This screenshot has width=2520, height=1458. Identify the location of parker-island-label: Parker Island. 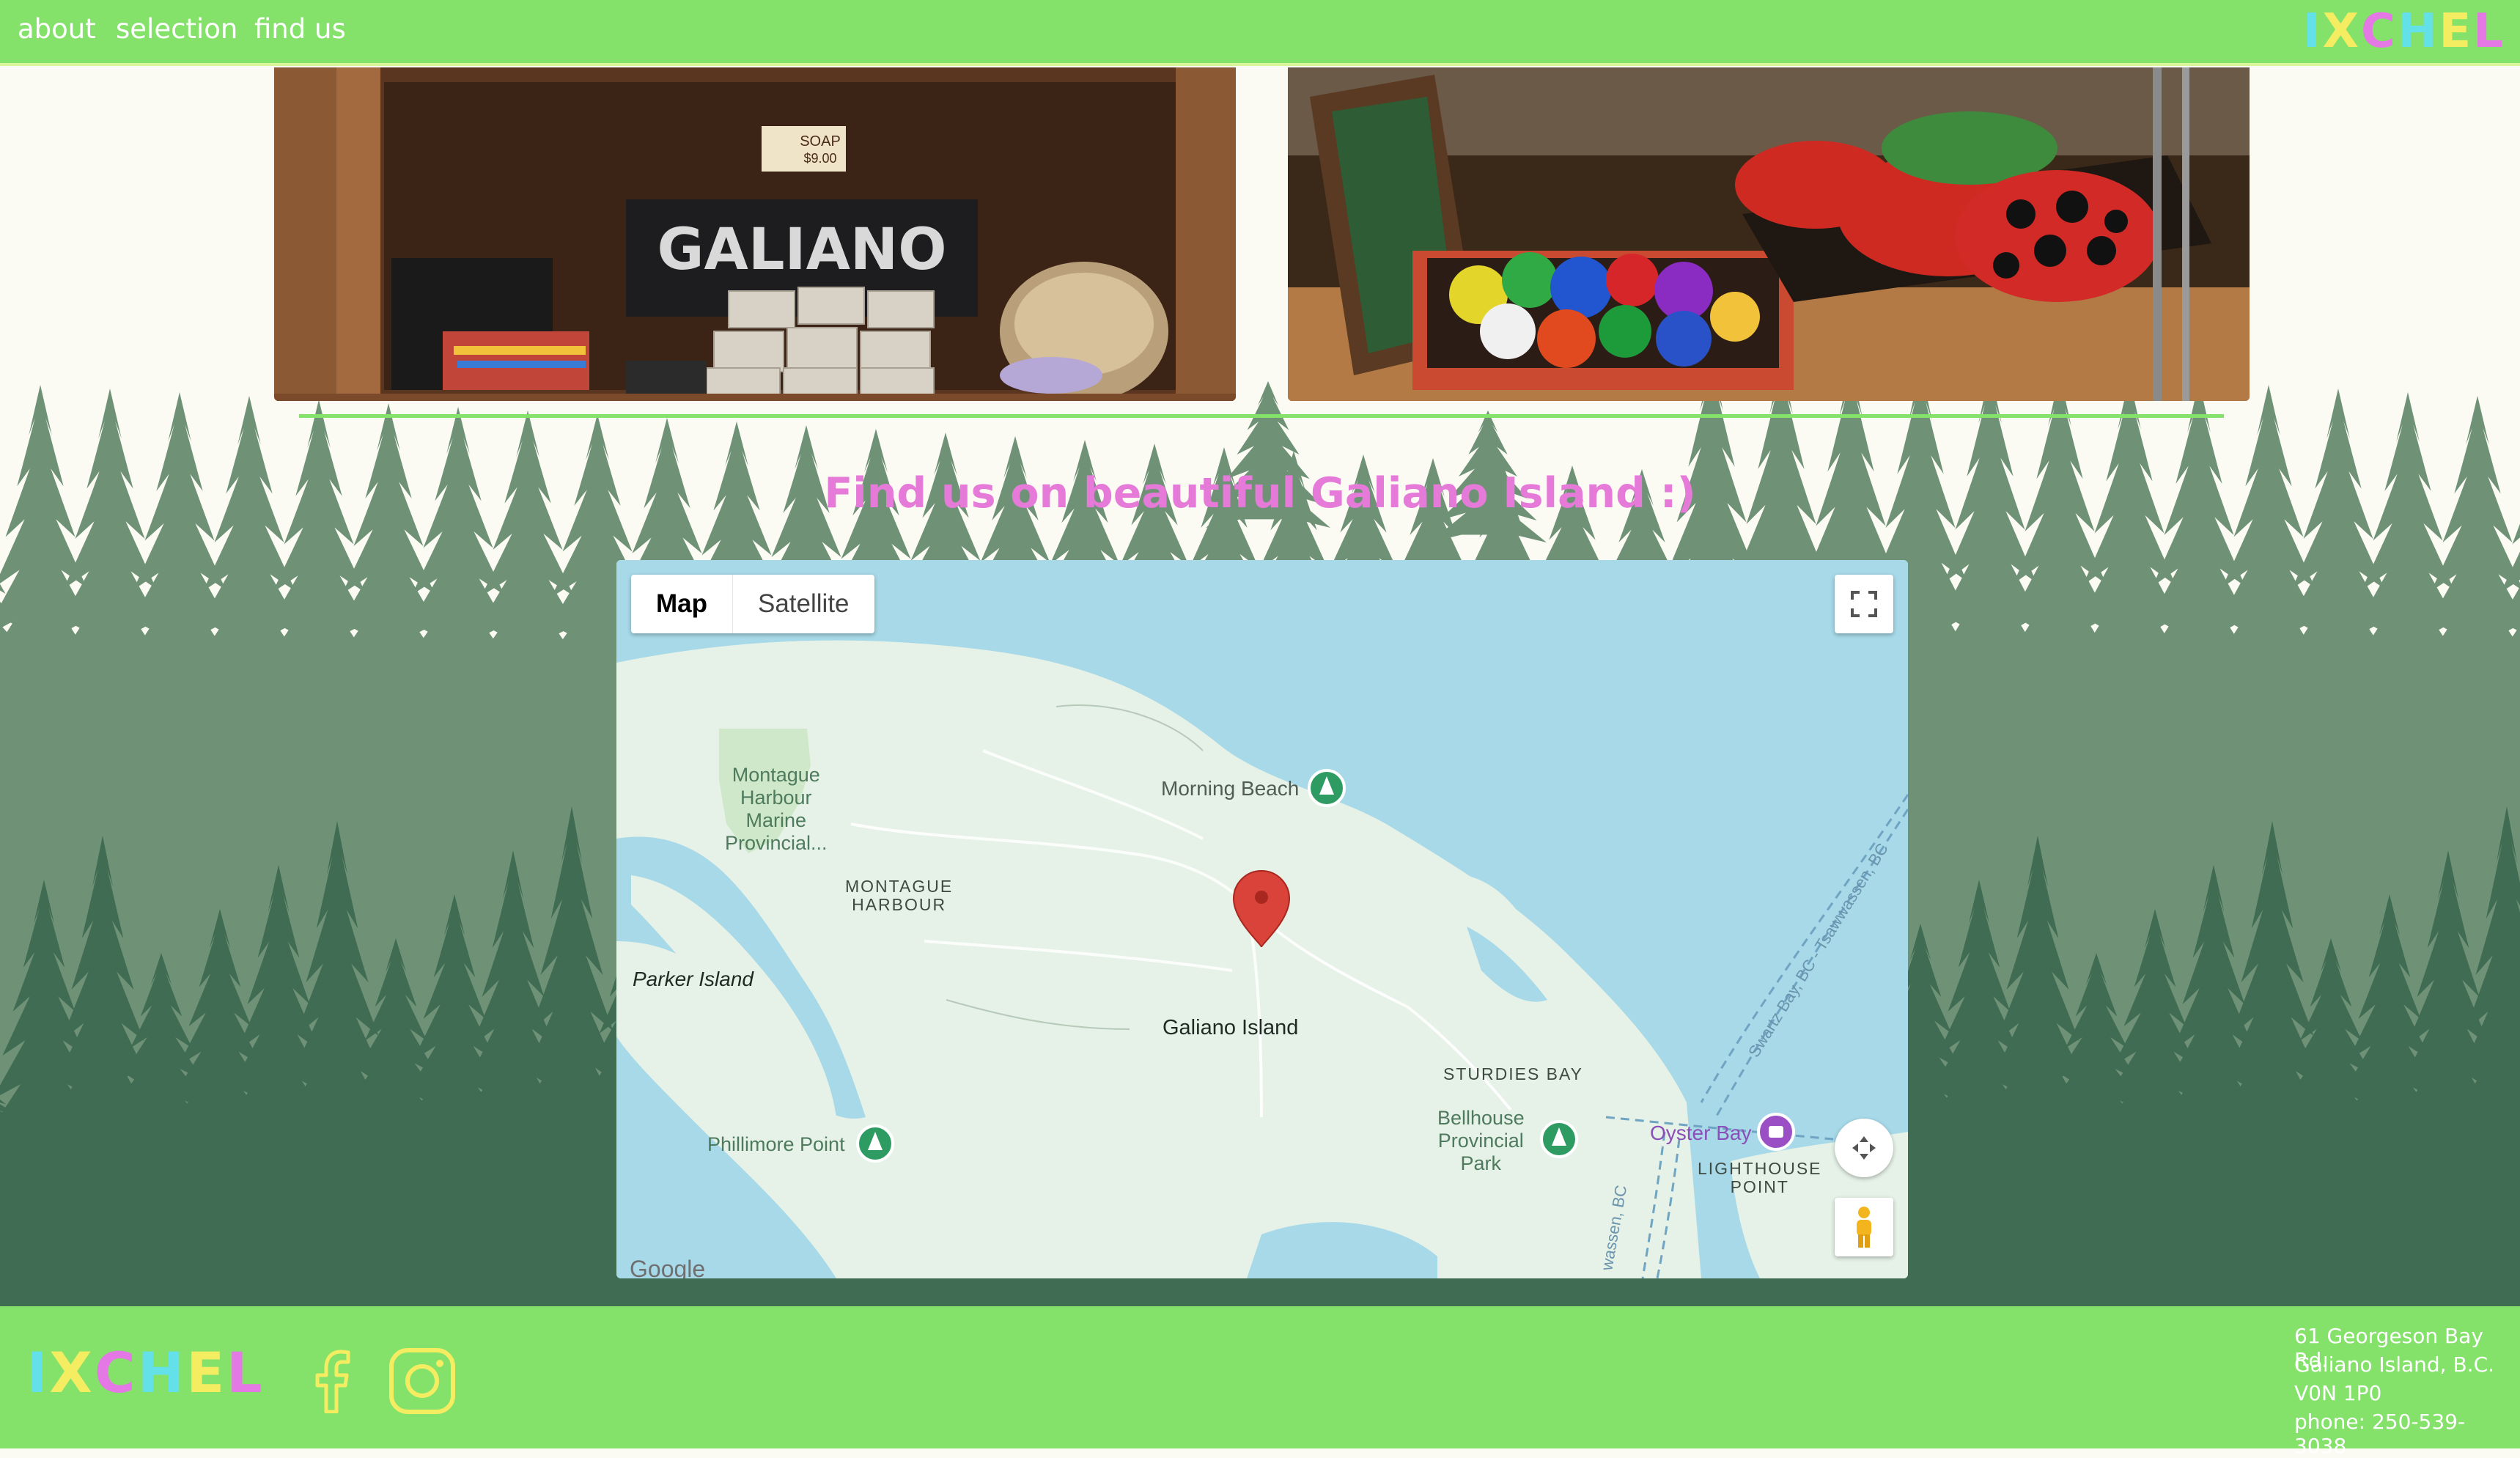
(693, 979).